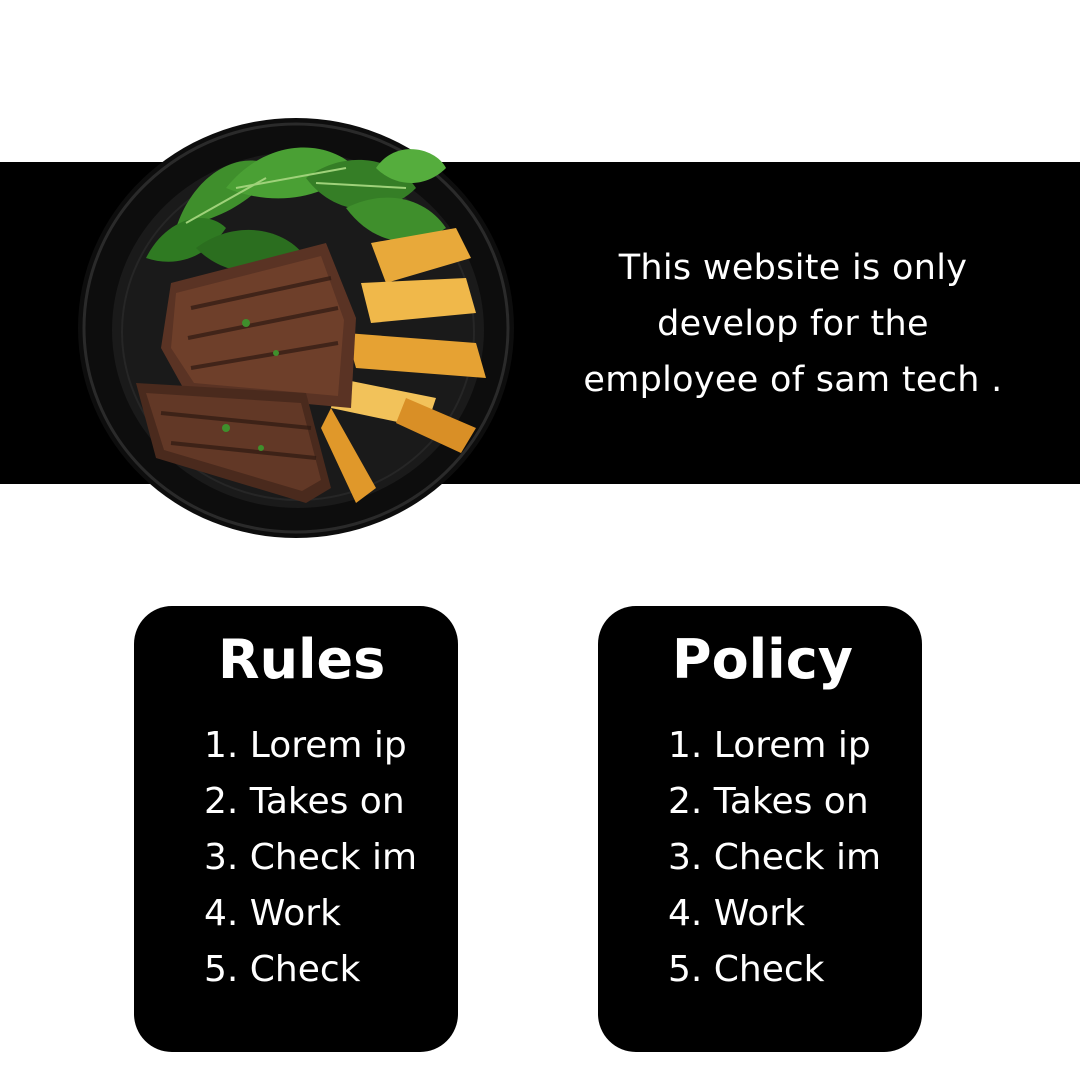  What do you see at coordinates (302, 659) in the screenshot?
I see `rules-title: Rules` at bounding box center [302, 659].